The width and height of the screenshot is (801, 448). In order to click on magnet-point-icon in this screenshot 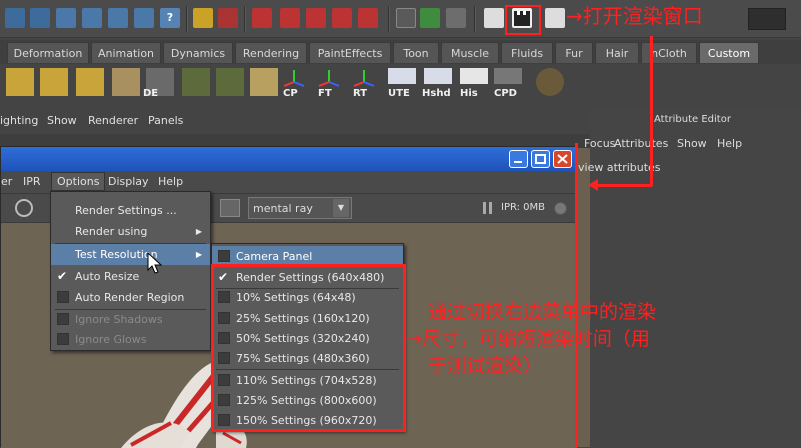, I will do `click(316, 18)`.